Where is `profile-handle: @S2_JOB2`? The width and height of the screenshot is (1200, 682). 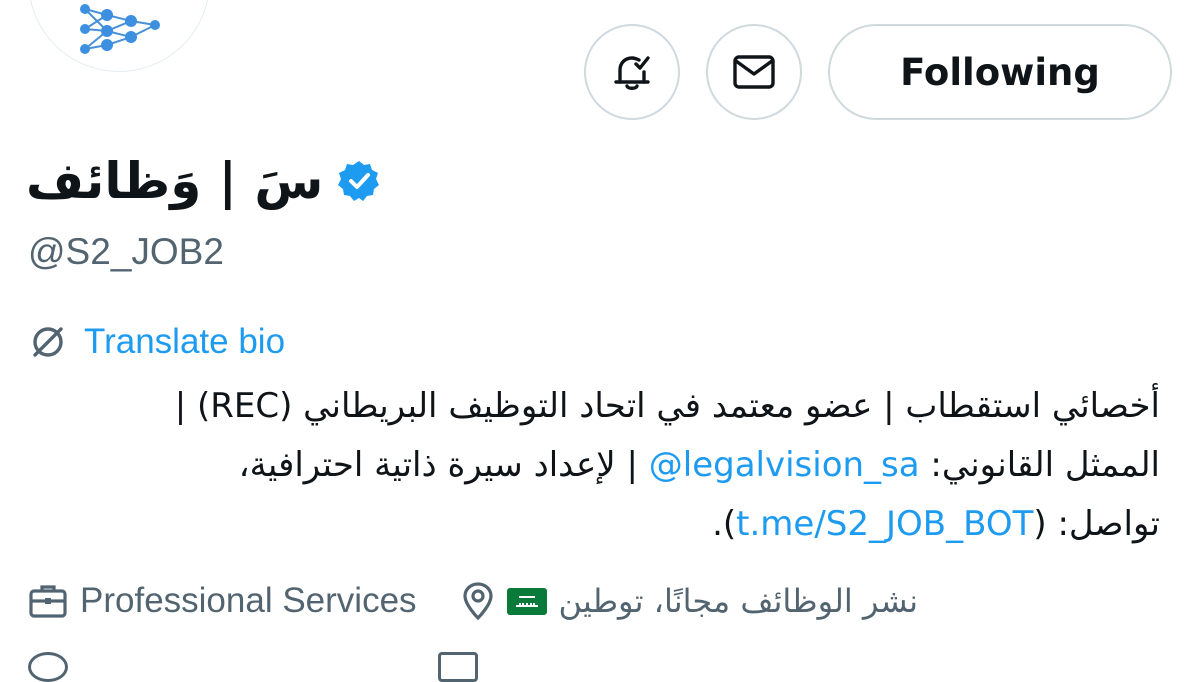 profile-handle: @S2_JOB2 is located at coordinates (126, 251).